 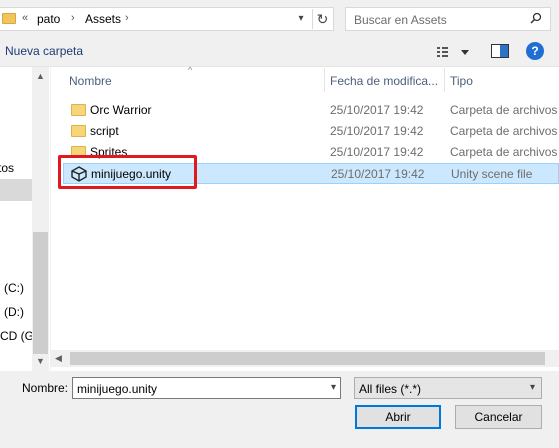 I want to click on search-input: Buscar en Assets, so click(x=448, y=19).